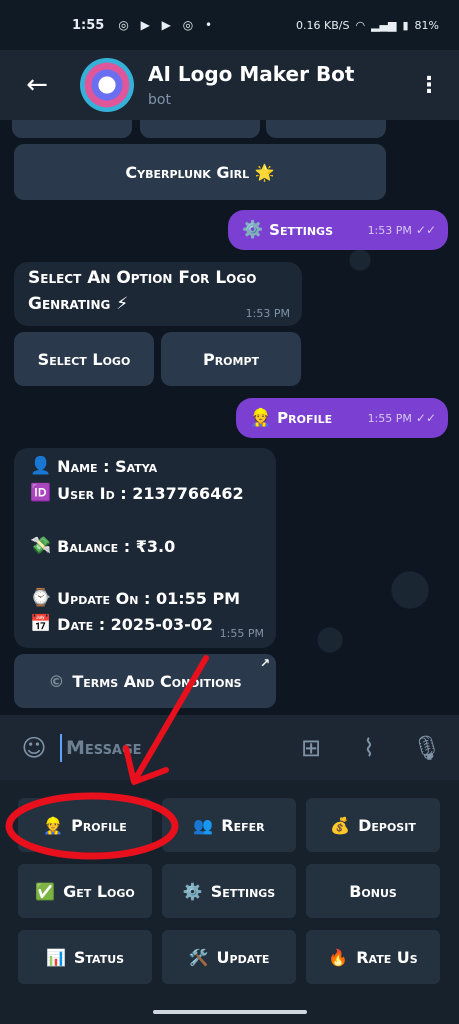 This screenshot has height=1024, width=459. I want to click on info-text: Update On : 01:55 PM, so click(149, 598).